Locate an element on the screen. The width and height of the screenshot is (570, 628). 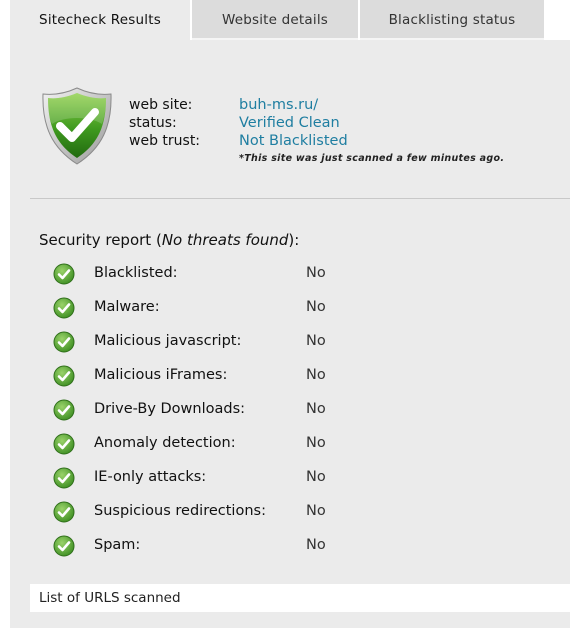
web-trust-value: Not Blacklisted is located at coordinates (293, 141).